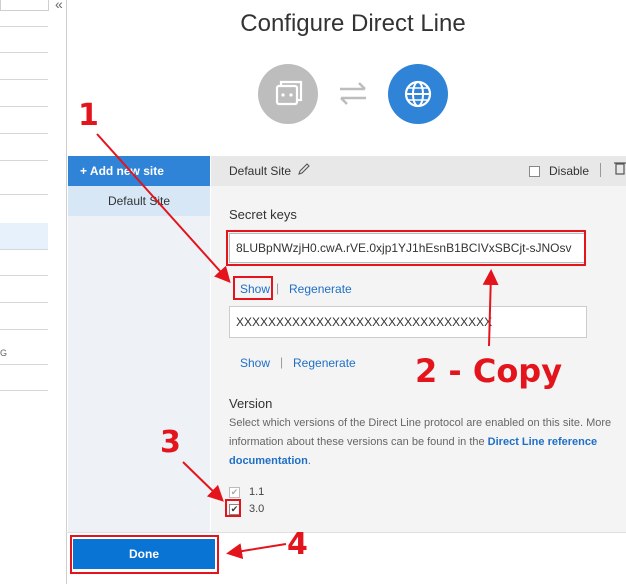 This screenshot has width=626, height=584. I want to click on annotation-label-1: 1, so click(88, 115).